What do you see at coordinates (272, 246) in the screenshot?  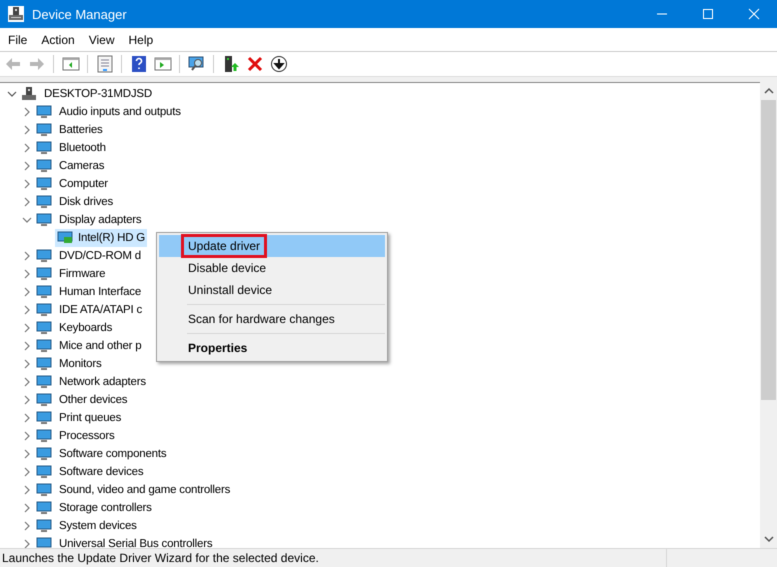 I see `context-menu-item: Update driver` at bounding box center [272, 246].